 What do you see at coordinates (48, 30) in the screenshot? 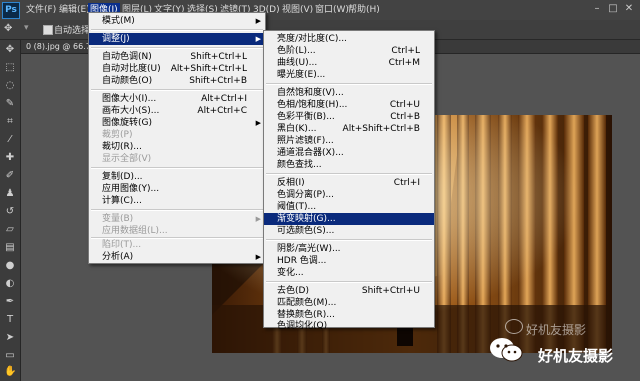
I see `auto-select-checkbox` at bounding box center [48, 30].